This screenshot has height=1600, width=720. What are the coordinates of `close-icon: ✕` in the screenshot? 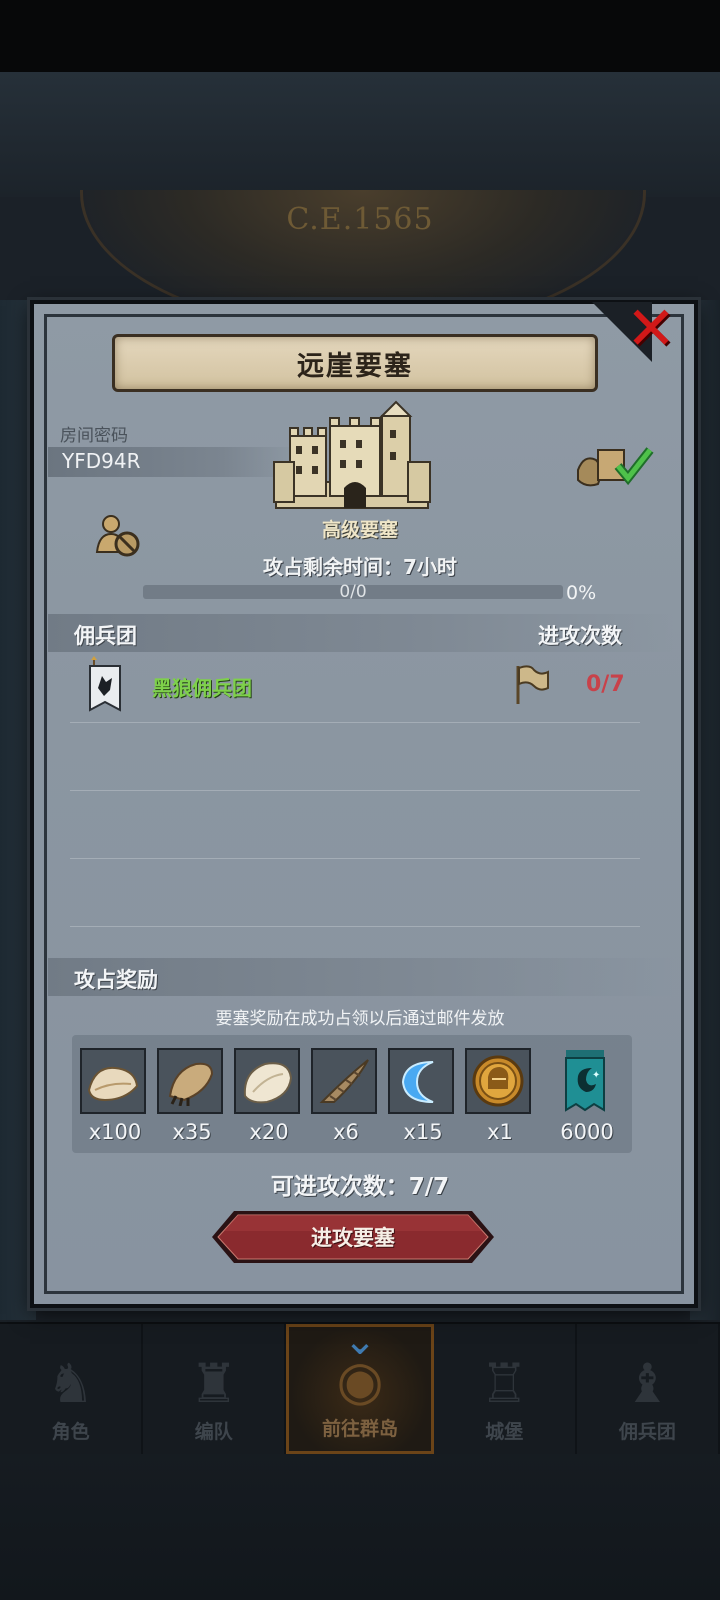 It's located at (651, 329).